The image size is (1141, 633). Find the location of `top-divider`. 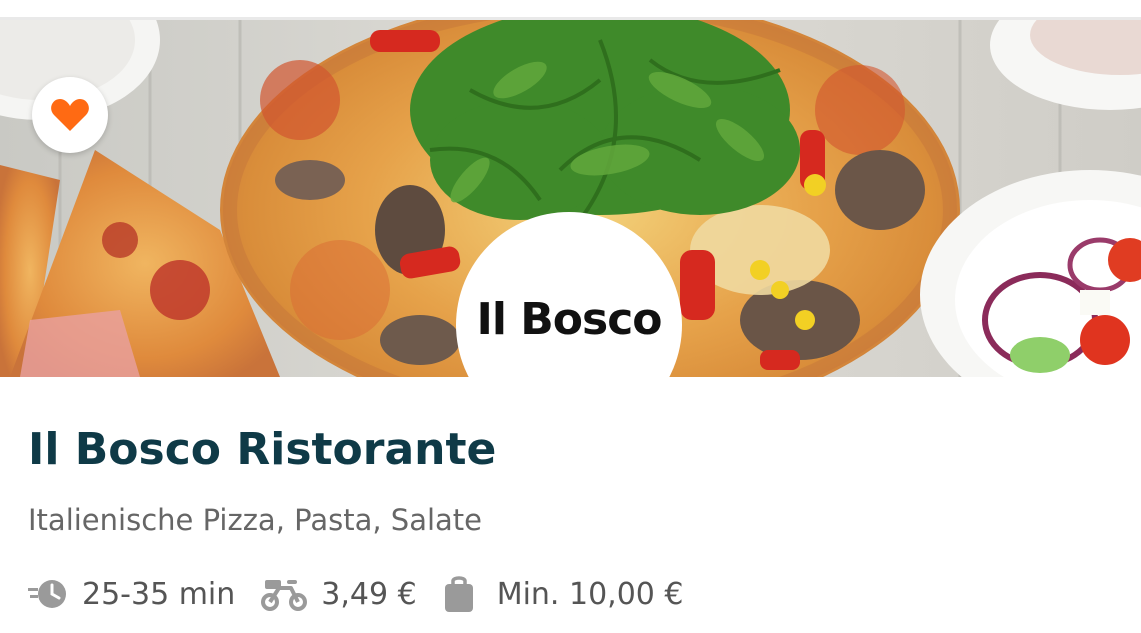

top-divider is located at coordinates (570, 10).